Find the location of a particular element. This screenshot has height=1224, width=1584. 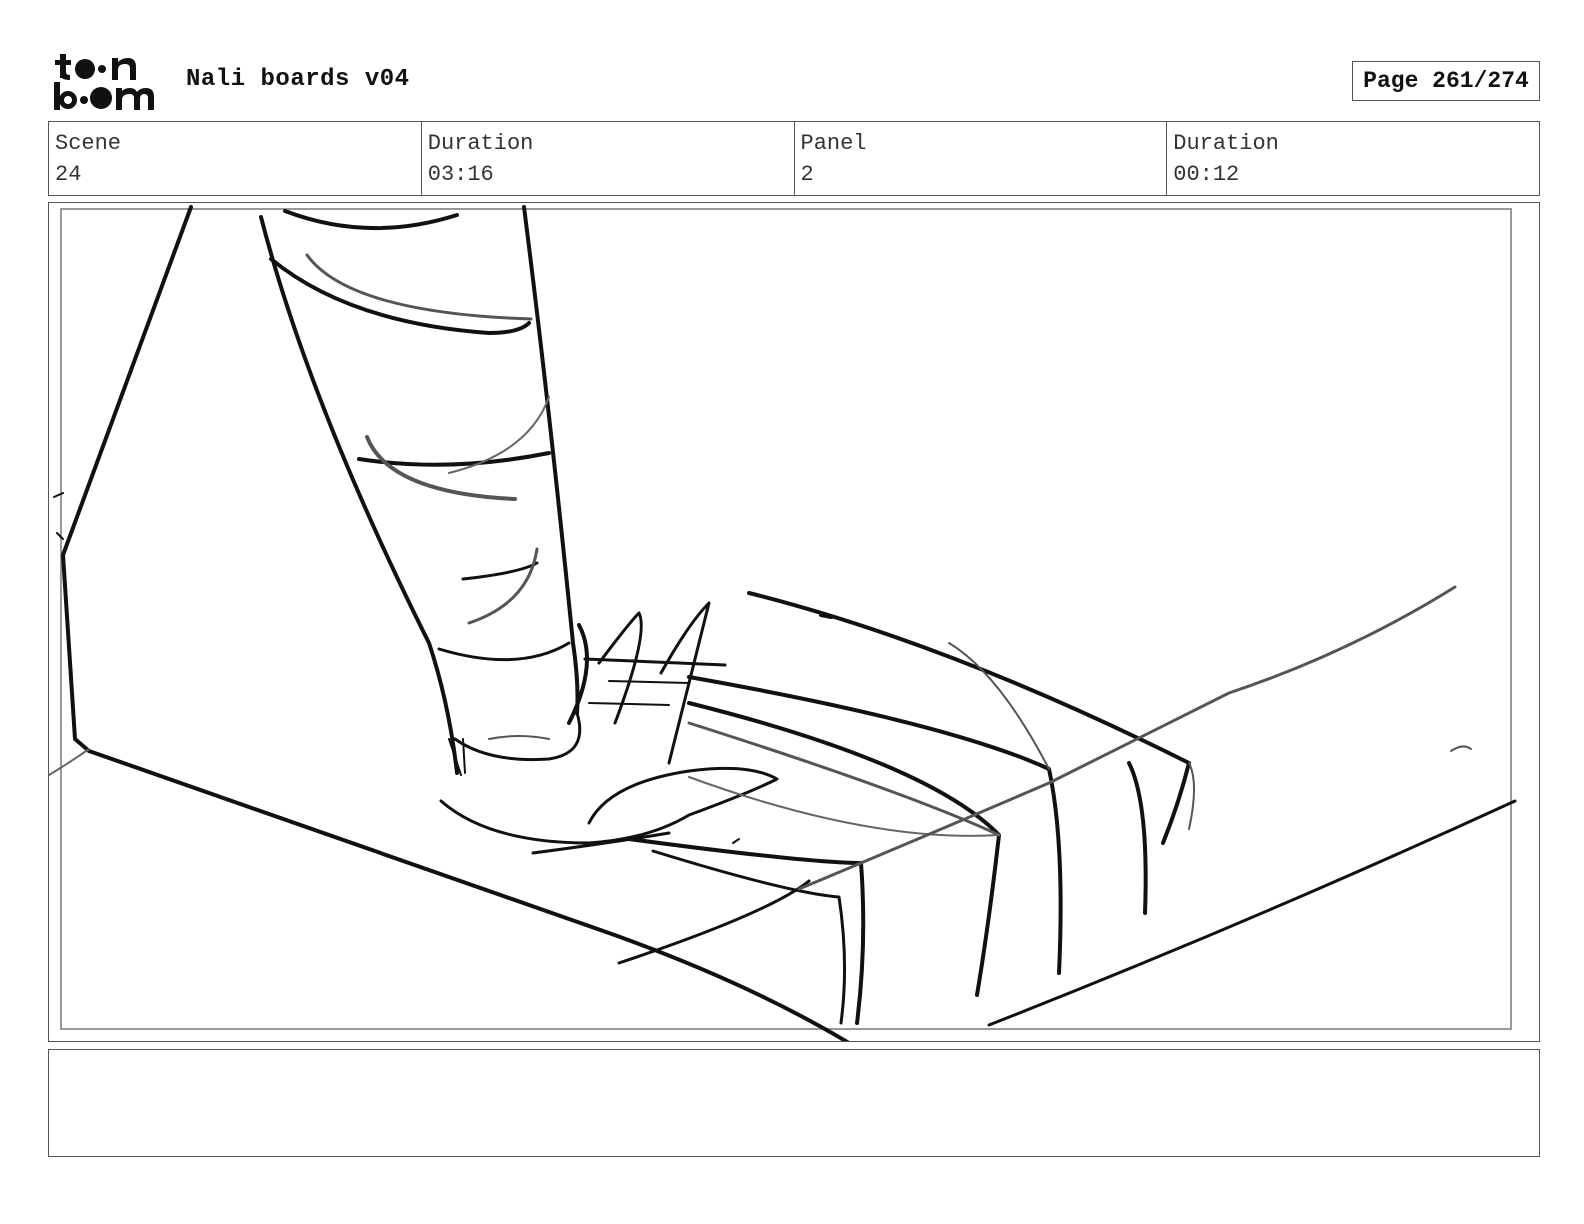

scene-value: 24 is located at coordinates (68, 174).